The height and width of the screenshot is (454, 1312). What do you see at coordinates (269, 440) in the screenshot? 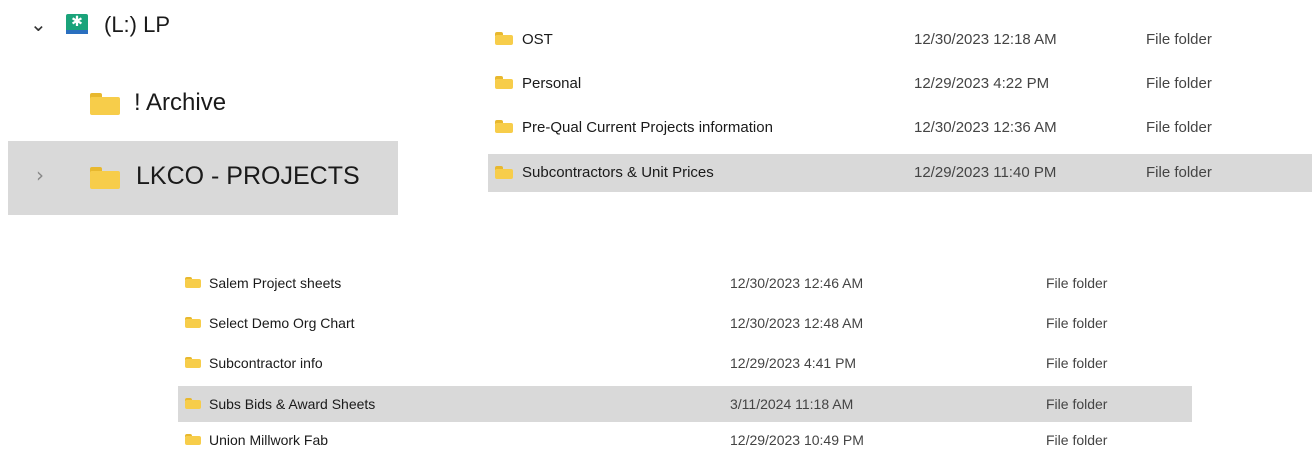
I see `file-name: Union Millwork Fab` at bounding box center [269, 440].